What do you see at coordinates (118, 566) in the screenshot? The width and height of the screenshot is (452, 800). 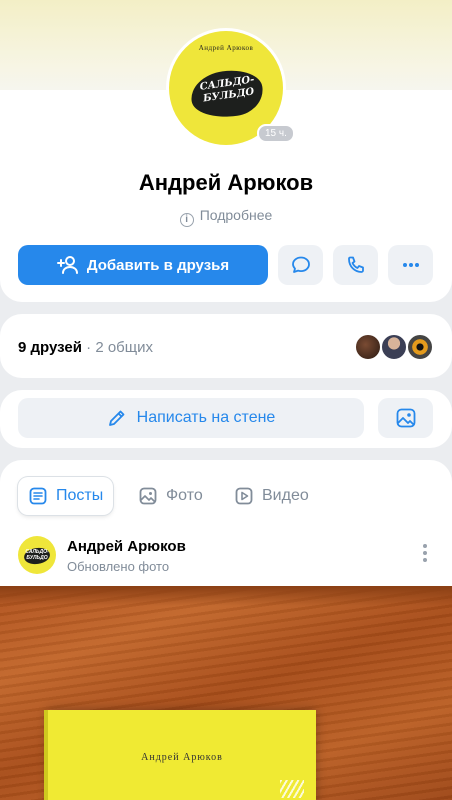 I see `post-subtitle: Обновлено фото` at bounding box center [118, 566].